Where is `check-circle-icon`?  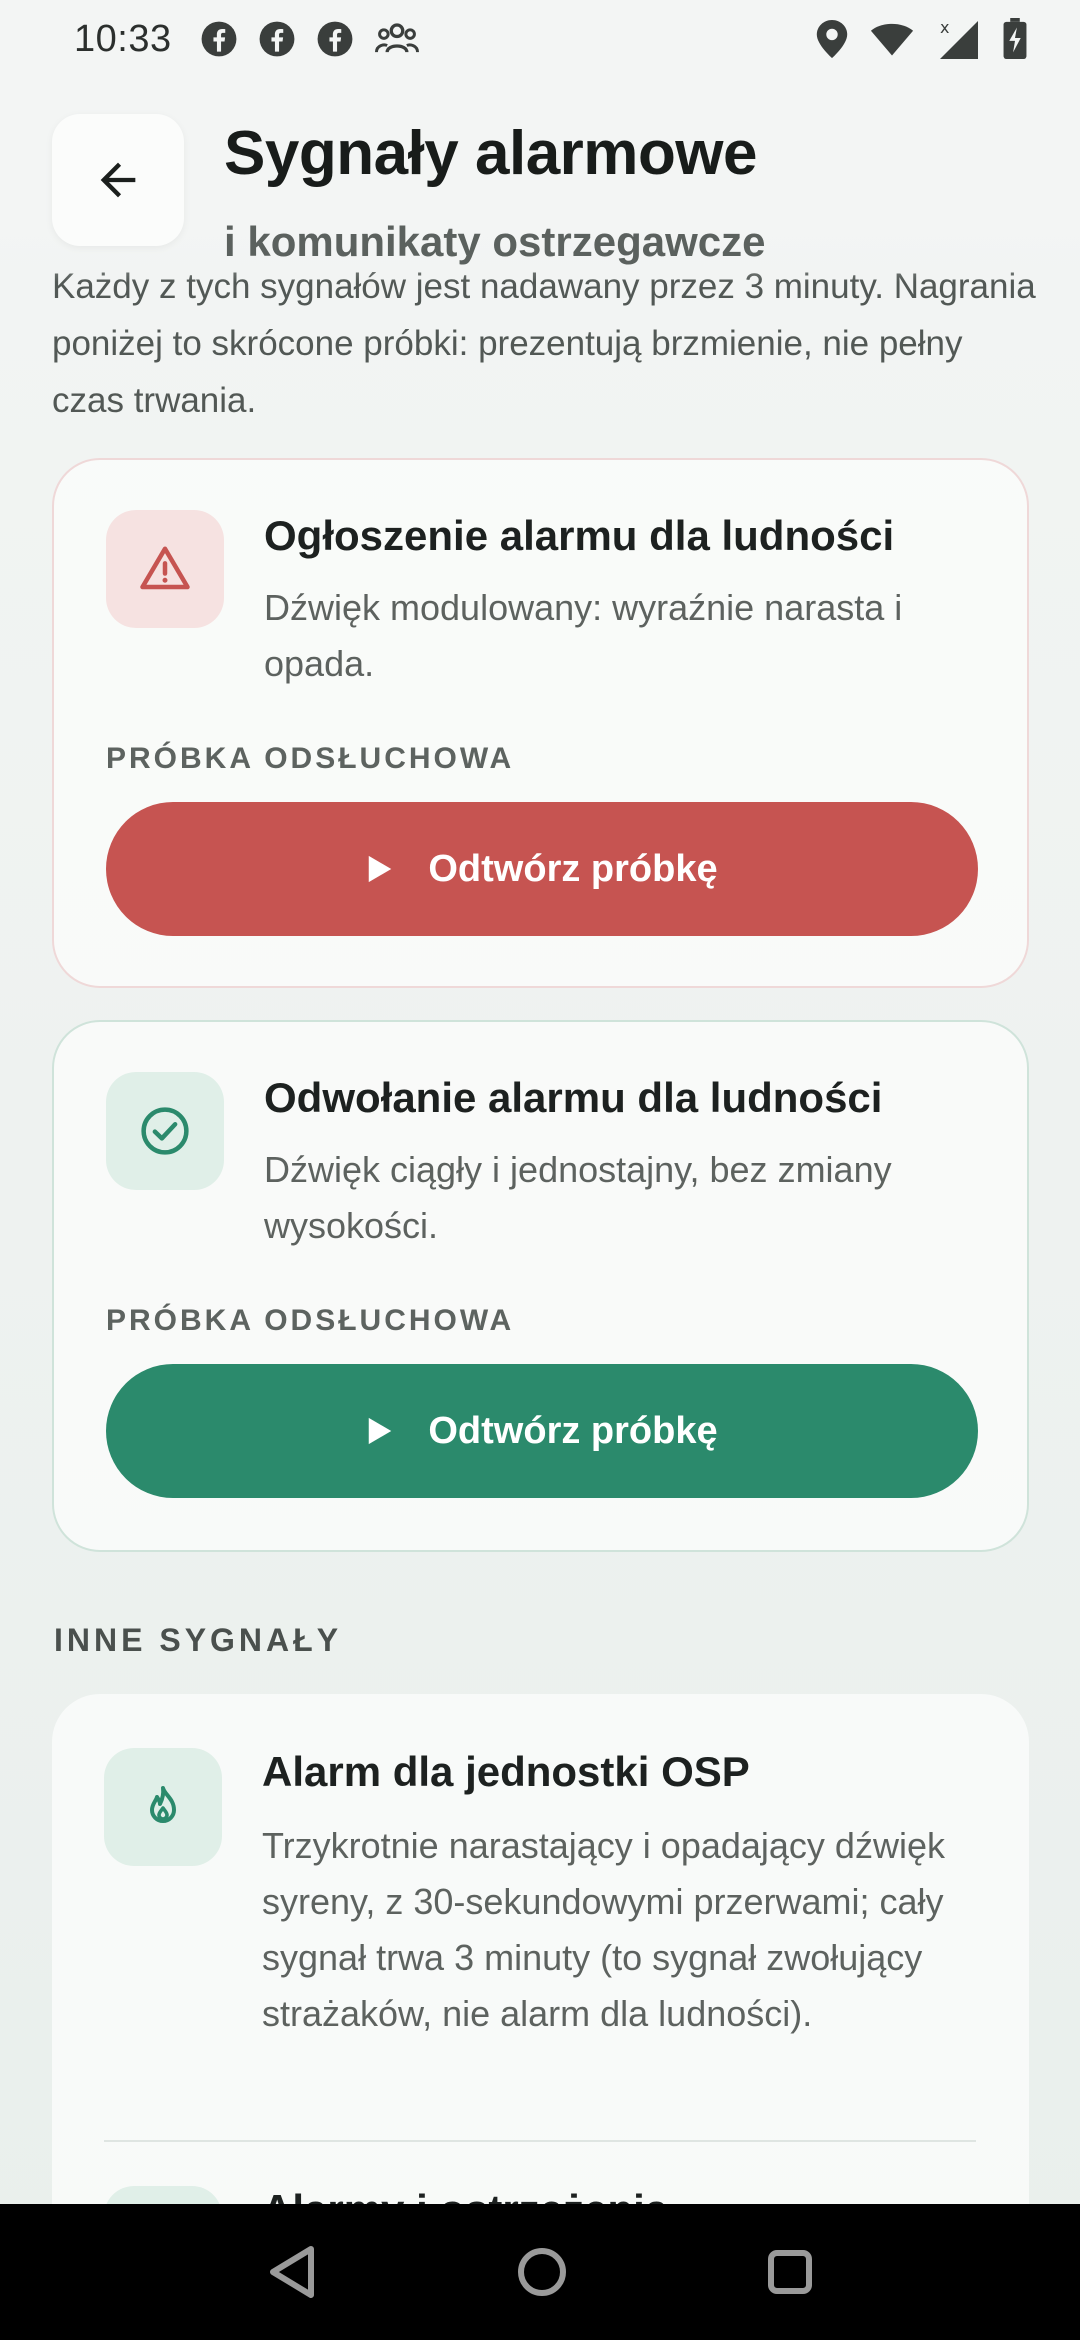
check-circle-icon is located at coordinates (165, 1131).